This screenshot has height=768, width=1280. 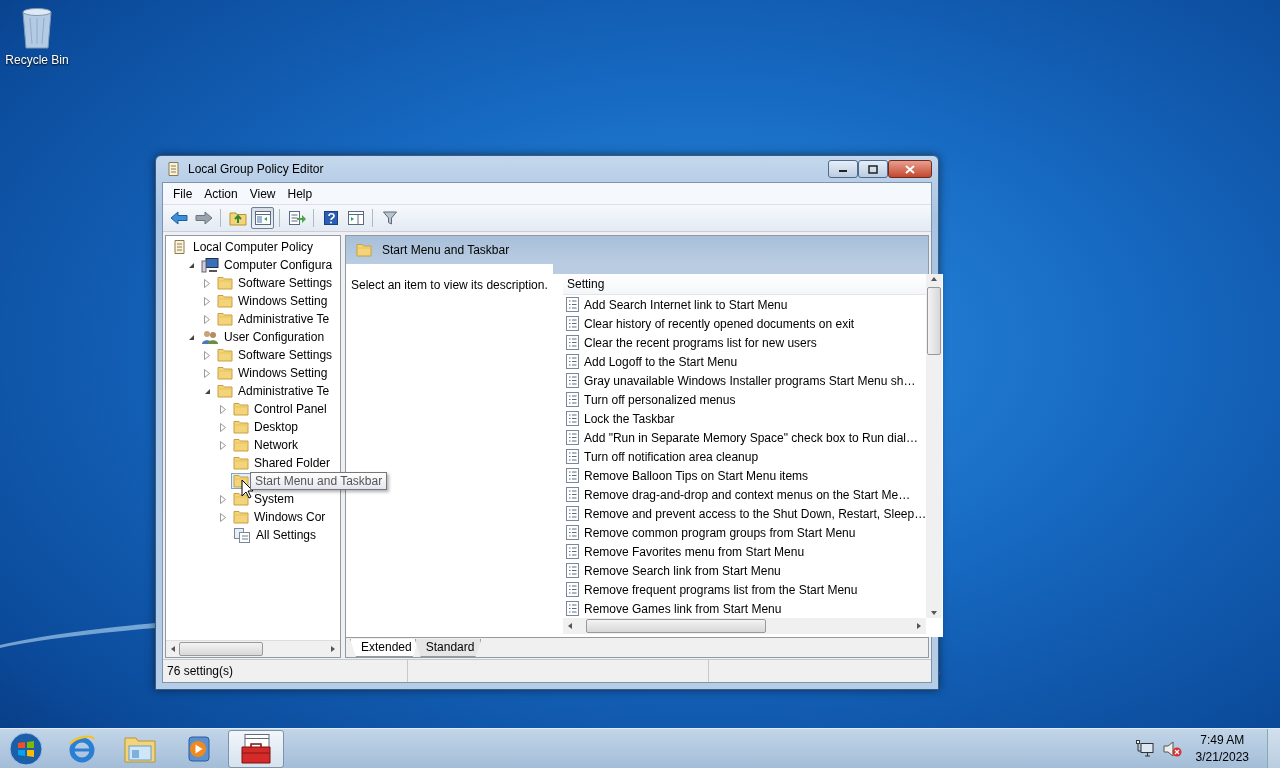 I want to click on setting-item: Clear the recent programs list for new users, so click(x=700, y=342).